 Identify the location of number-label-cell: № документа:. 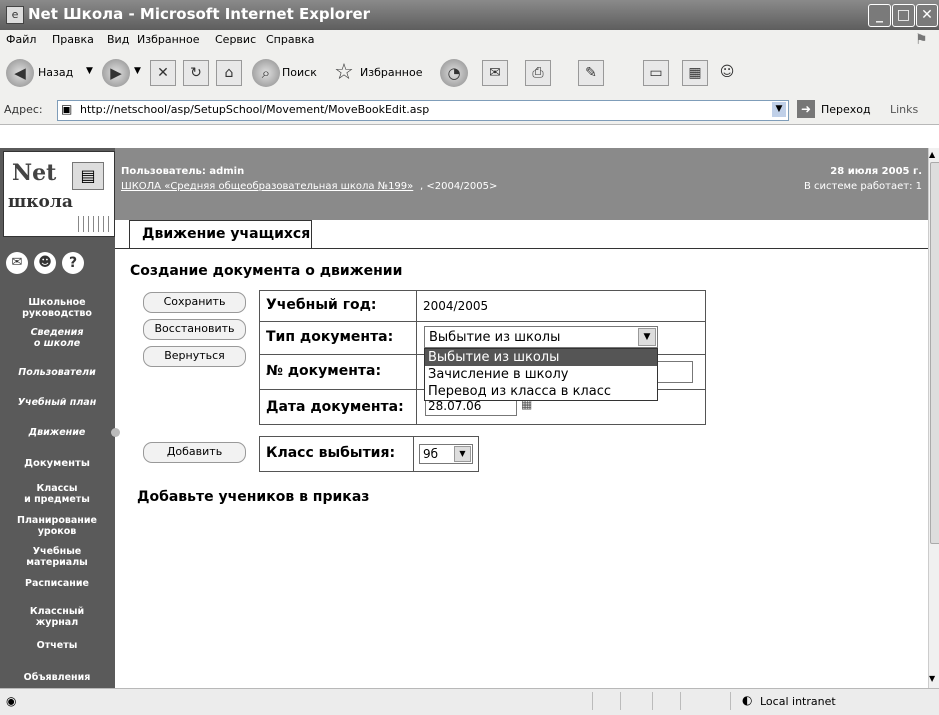
(338, 372).